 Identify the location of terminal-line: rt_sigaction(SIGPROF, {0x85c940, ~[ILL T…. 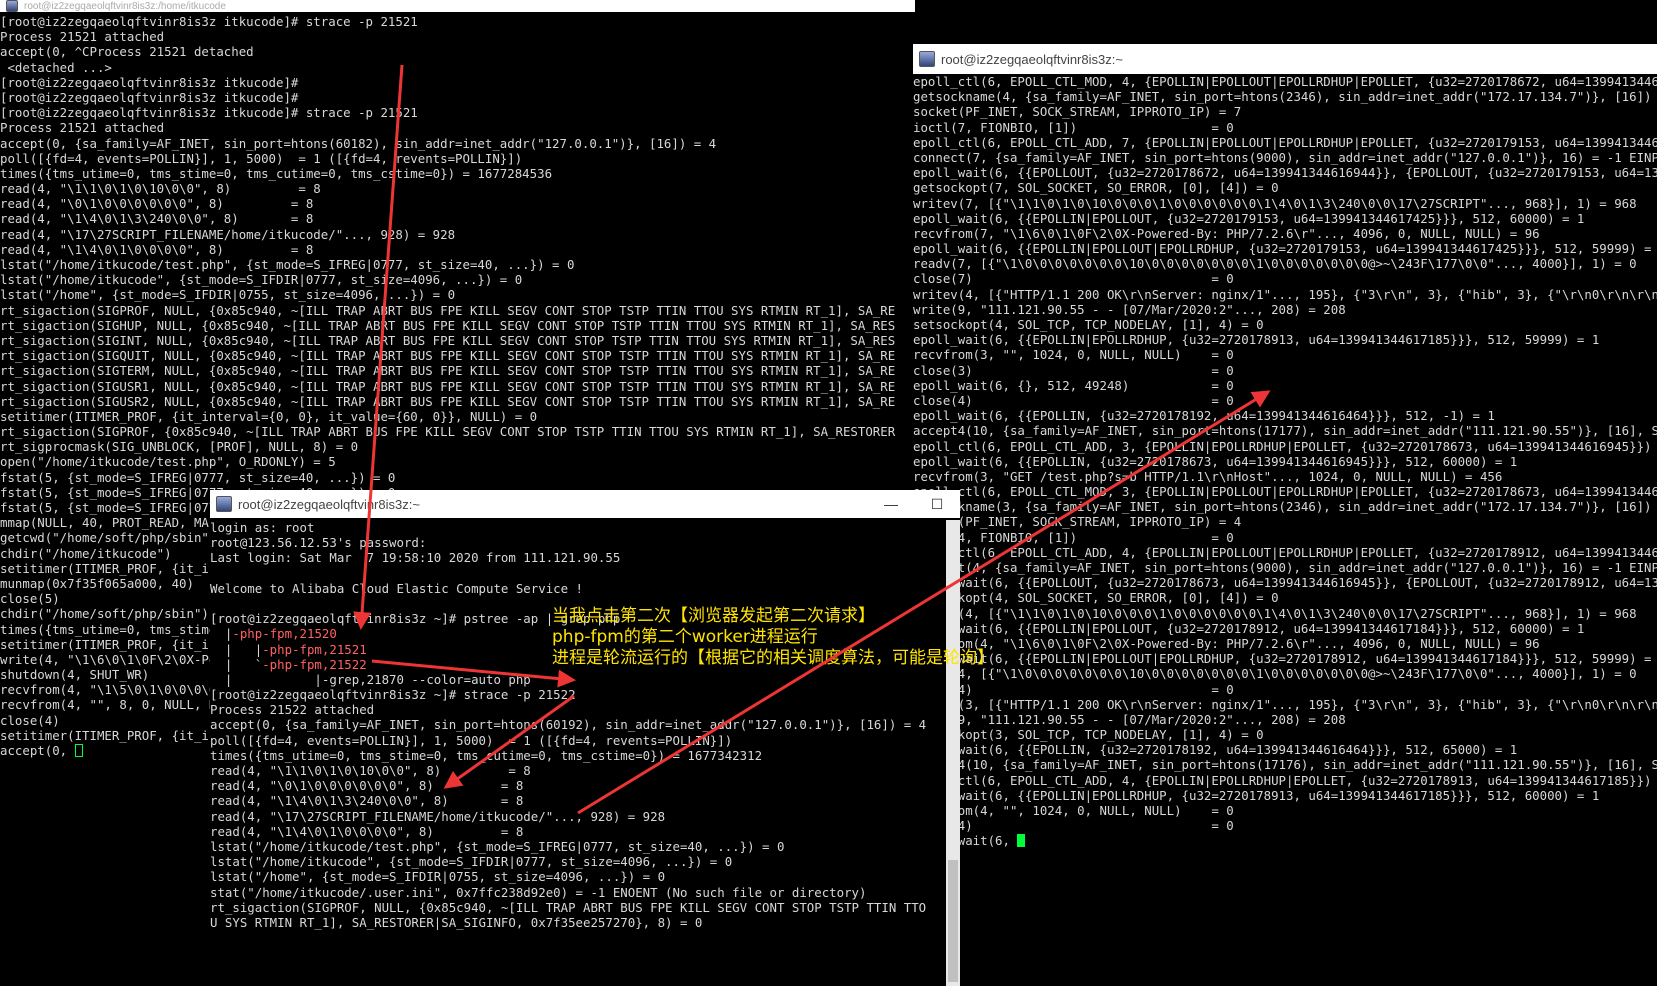
(448, 432).